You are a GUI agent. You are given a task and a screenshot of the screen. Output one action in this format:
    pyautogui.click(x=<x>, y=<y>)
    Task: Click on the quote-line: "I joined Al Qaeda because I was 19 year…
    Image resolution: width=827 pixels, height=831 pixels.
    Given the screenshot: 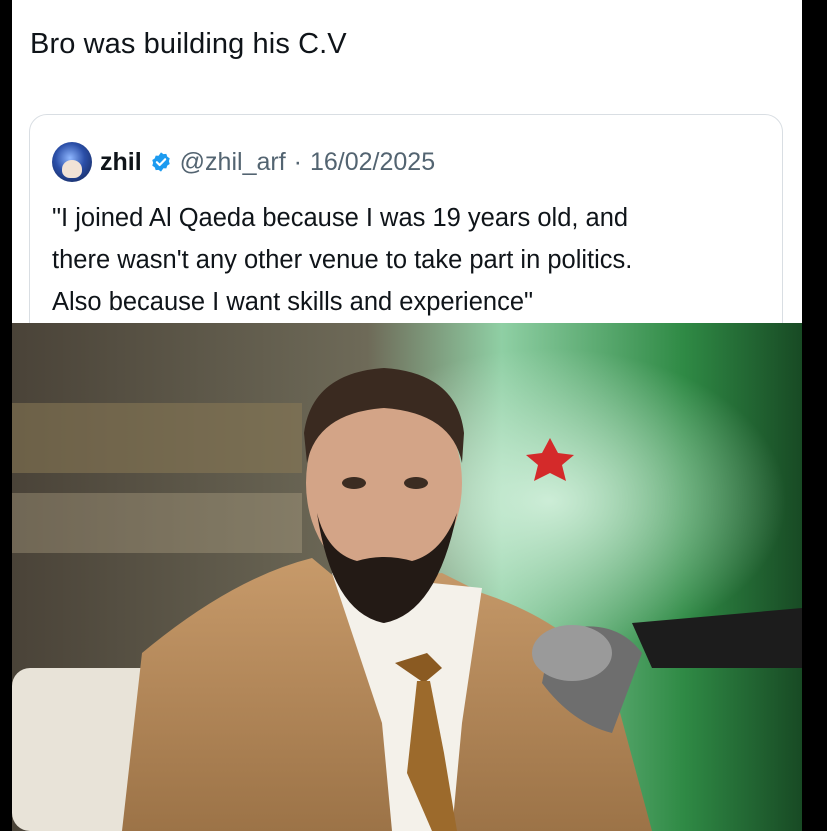 What is the action you would take?
    pyautogui.click(x=340, y=218)
    